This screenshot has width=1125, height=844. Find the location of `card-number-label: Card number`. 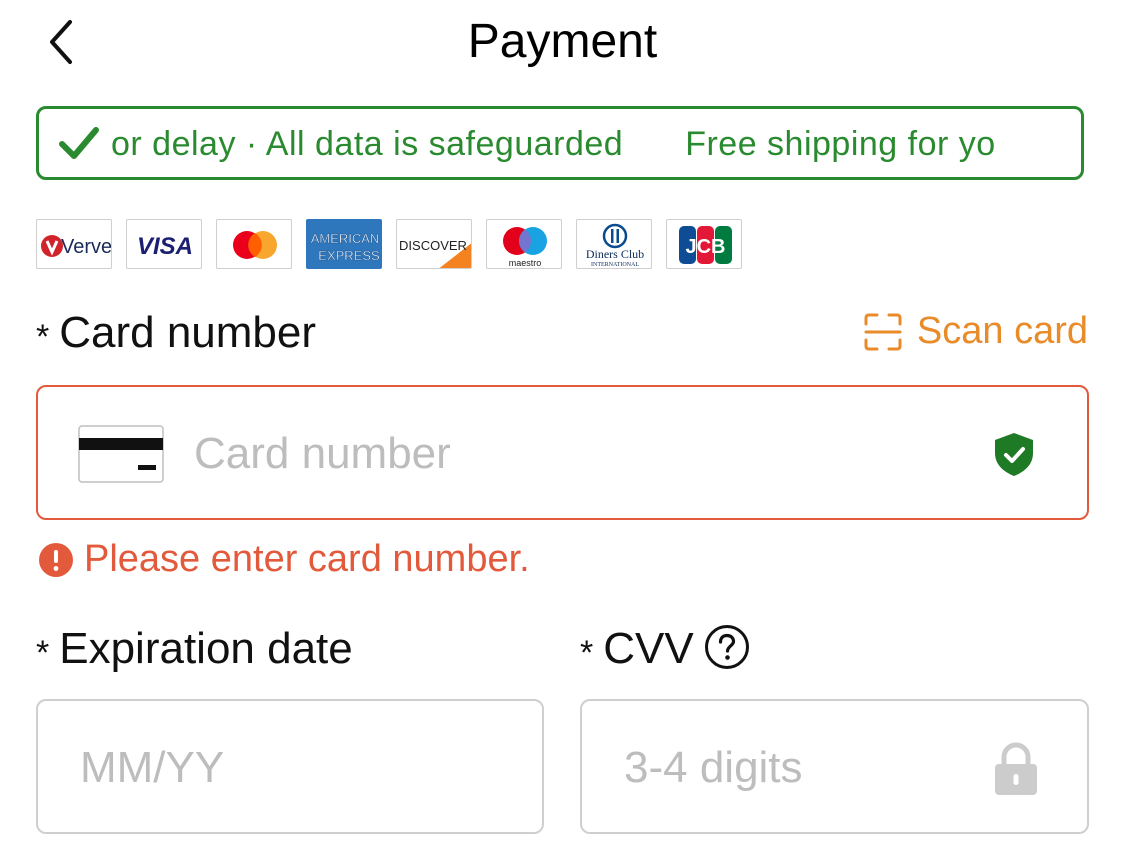

card-number-label: Card number is located at coordinates (188, 332).